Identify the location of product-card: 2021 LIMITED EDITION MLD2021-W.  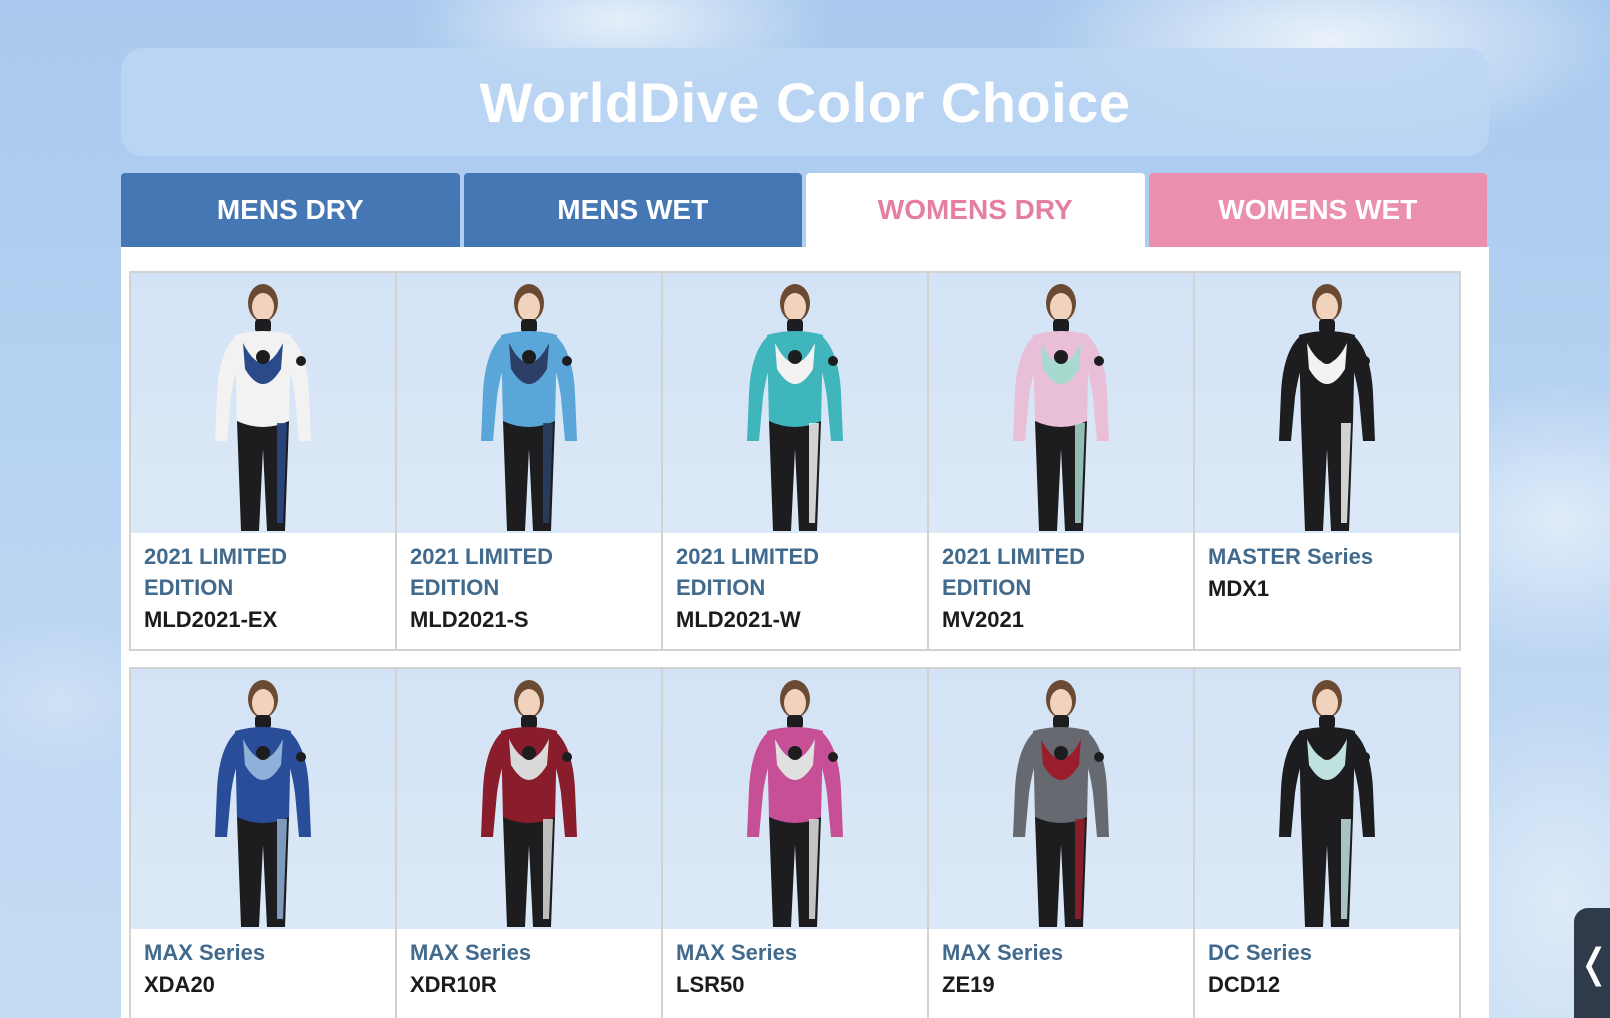
(795, 461).